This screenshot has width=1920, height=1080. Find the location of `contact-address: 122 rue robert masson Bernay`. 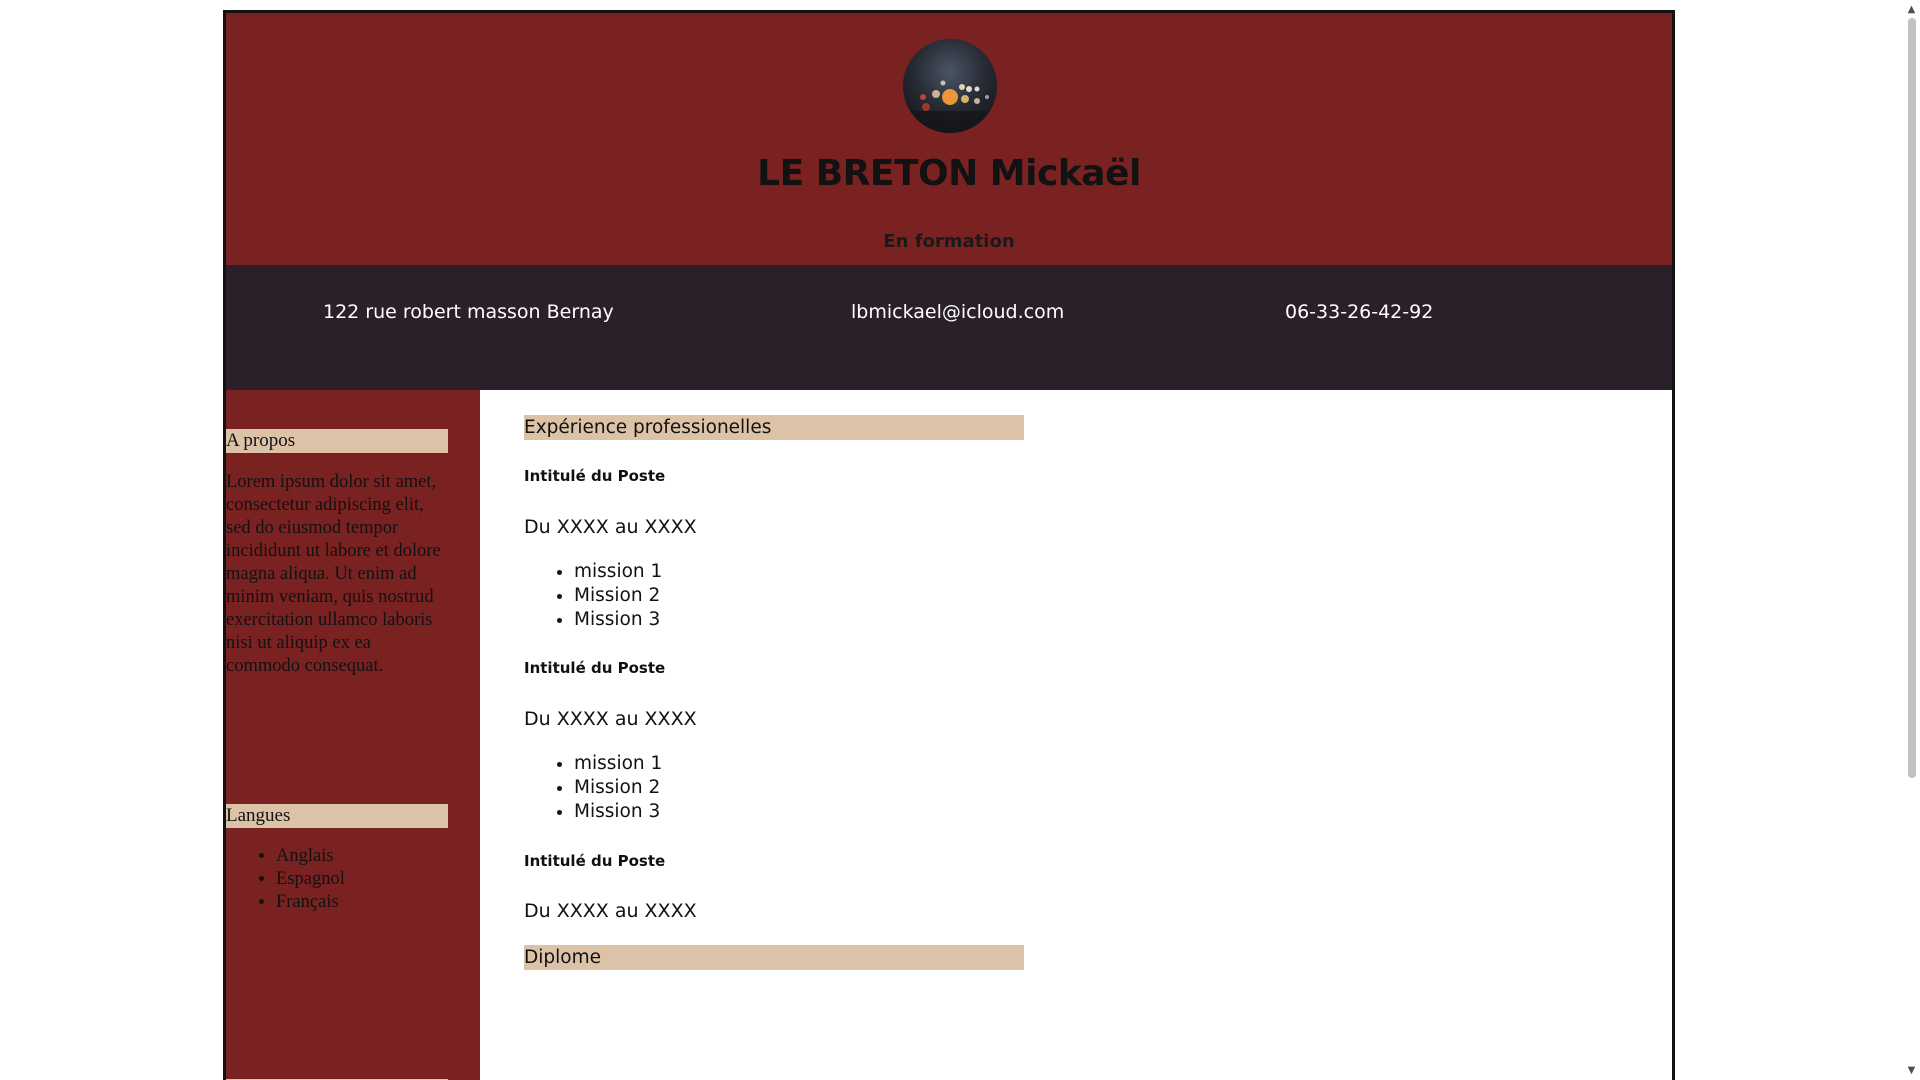

contact-address: 122 rue robert masson Bernay is located at coordinates (468, 312).